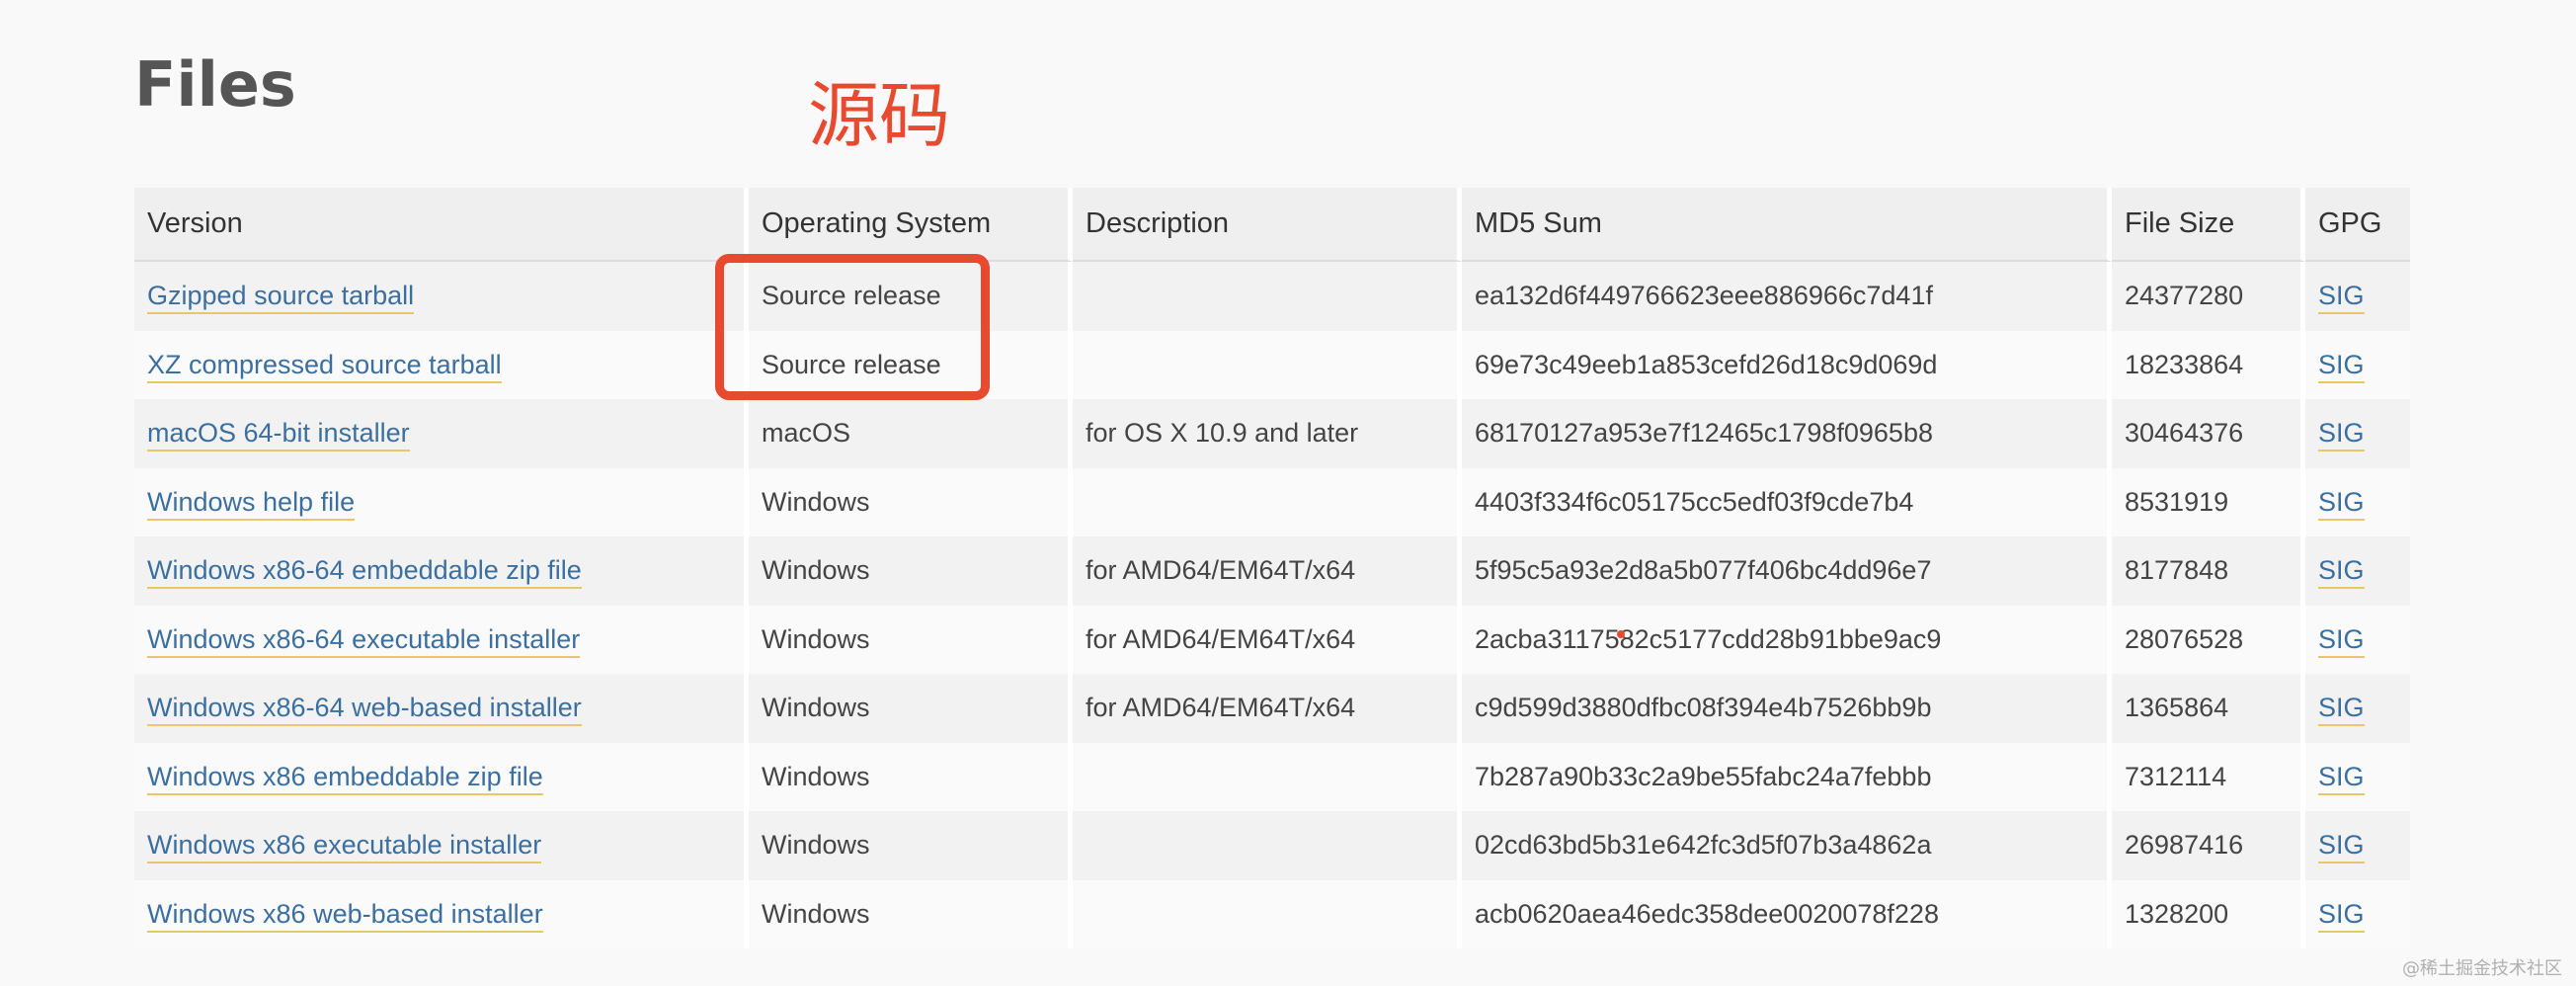  What do you see at coordinates (364, 640) in the screenshot?
I see `file-link: Windows x86-64 executable installer` at bounding box center [364, 640].